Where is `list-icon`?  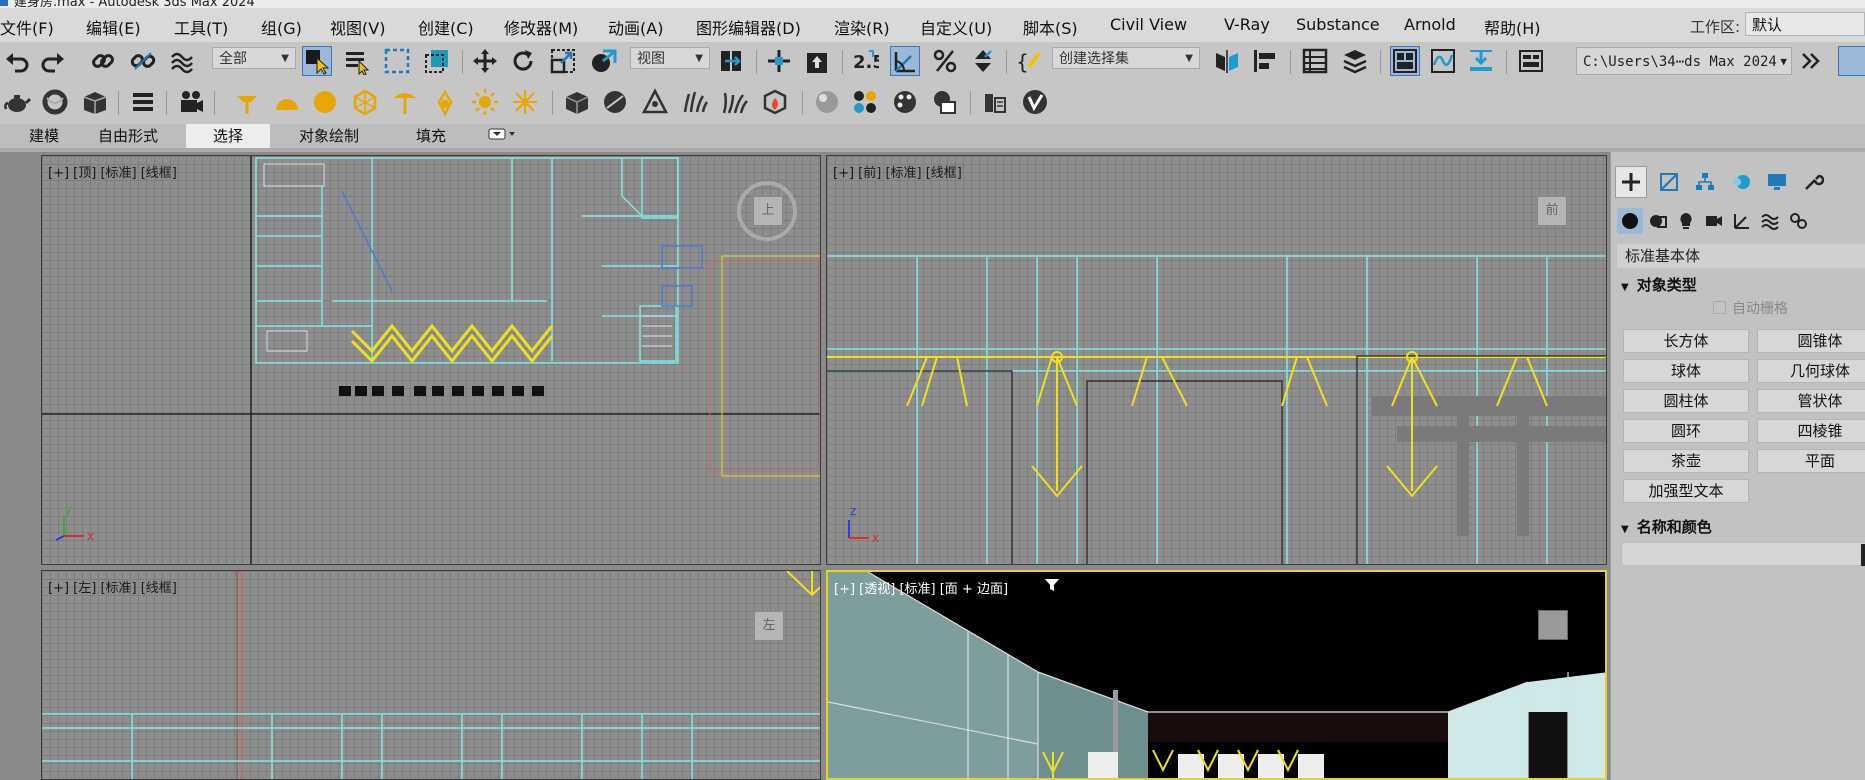 list-icon is located at coordinates (143, 102).